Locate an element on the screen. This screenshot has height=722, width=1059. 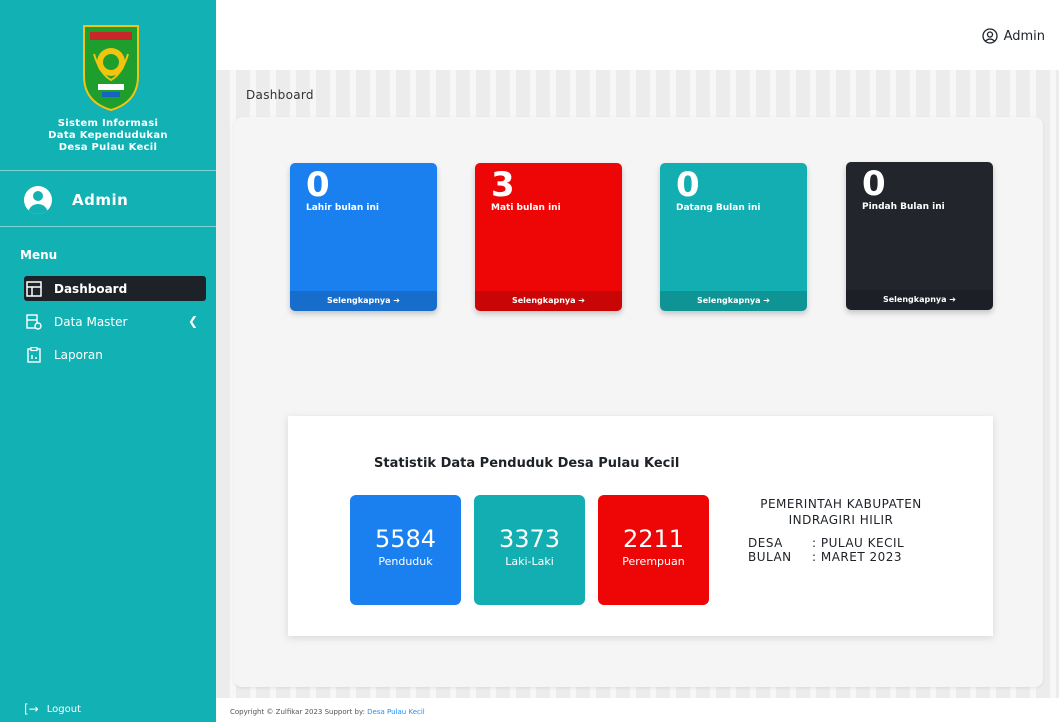
page-title: Dashboard is located at coordinates (280, 95).